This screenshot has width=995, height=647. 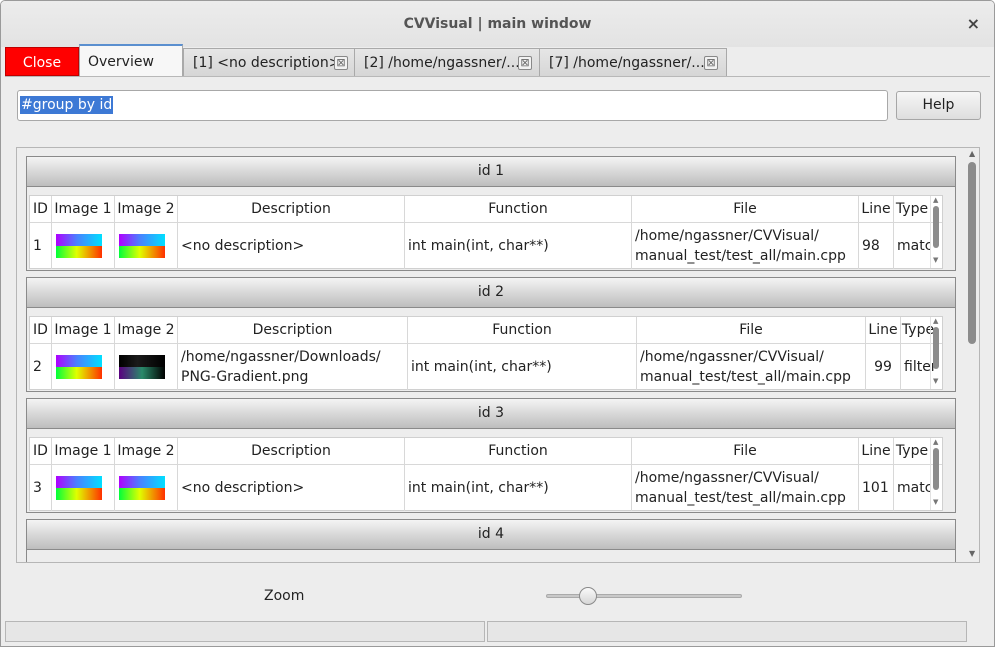 What do you see at coordinates (972, 253) in the screenshot?
I see `groups-scroll-thumb` at bounding box center [972, 253].